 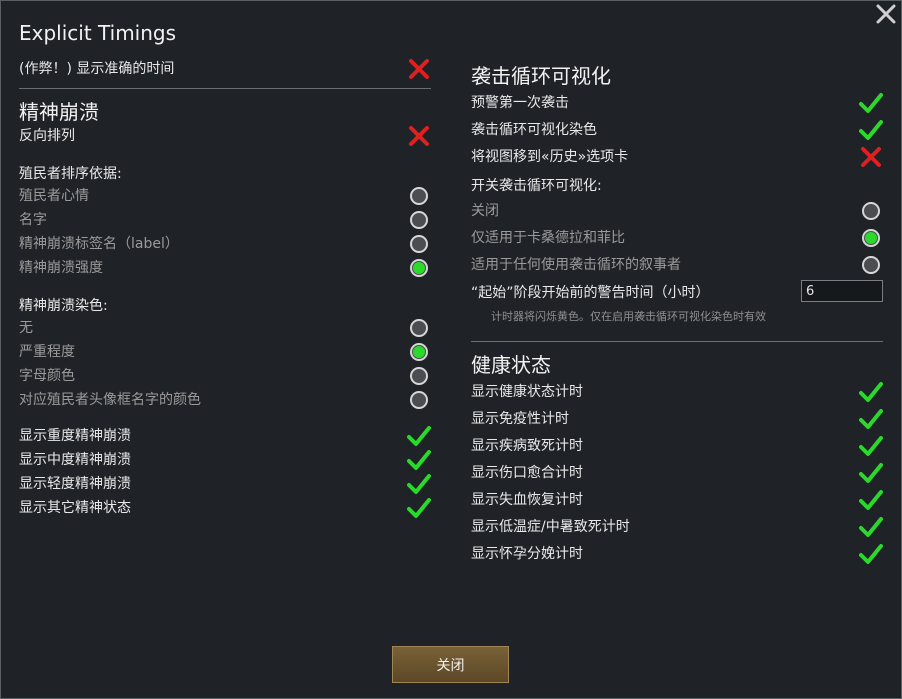 I want to click on health-timer-row: 显示失血恢复计时, so click(x=677, y=499).